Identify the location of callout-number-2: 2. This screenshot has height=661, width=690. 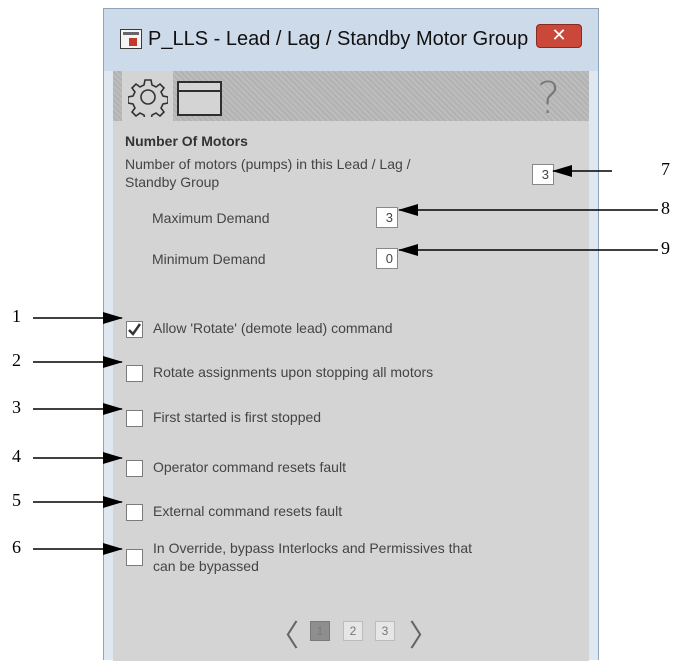
(16, 360).